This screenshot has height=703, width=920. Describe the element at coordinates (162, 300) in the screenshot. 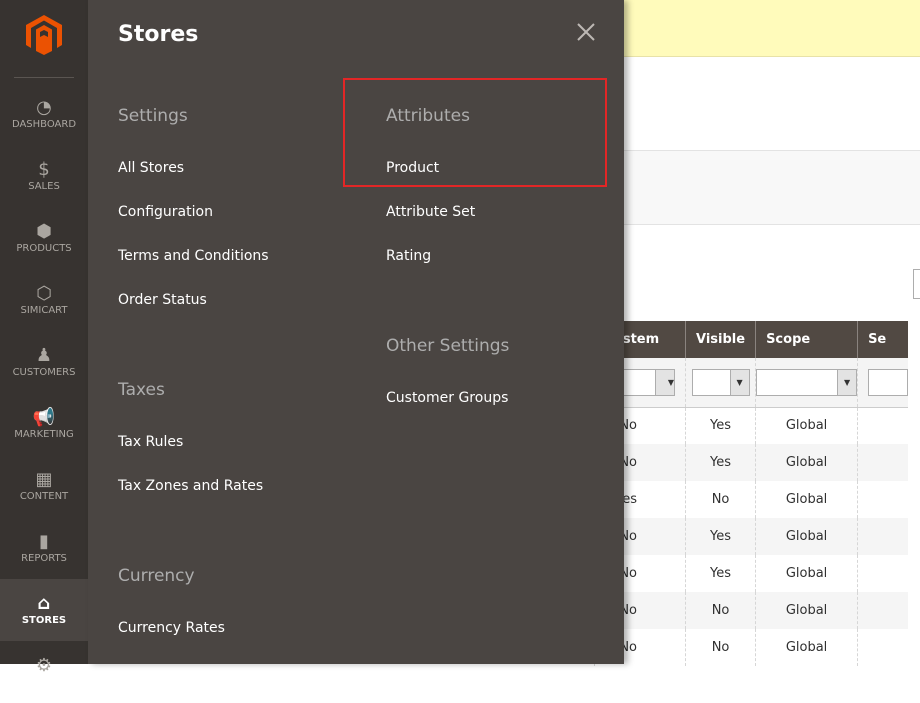

I see `menu-item-order-status: Order Status` at that location.